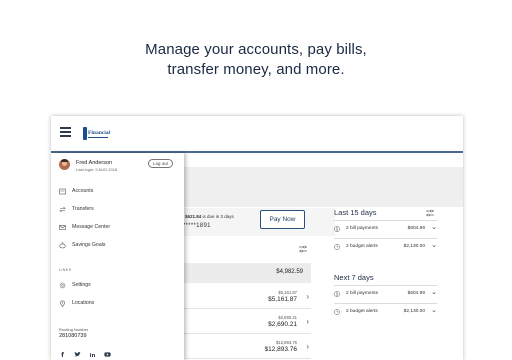  I want to click on svg-text: in, so click(93, 355).